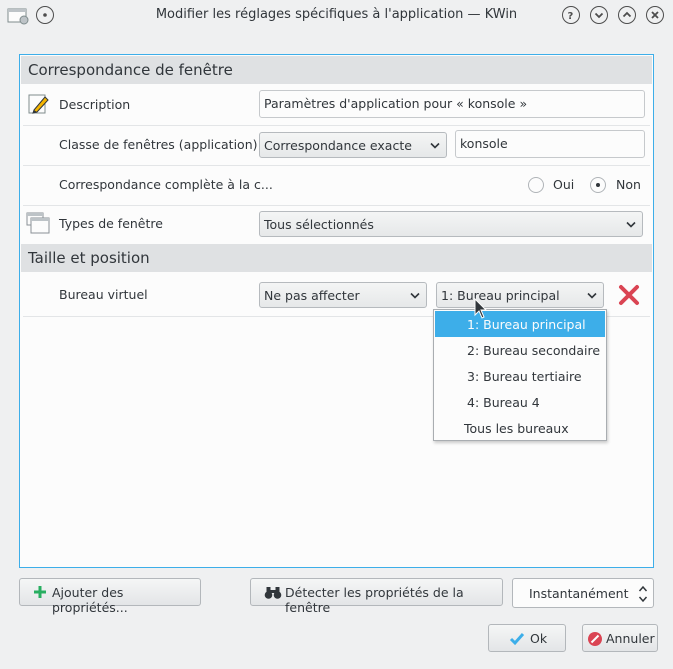  I want to click on virtual-desktop-label: Bureau virtuel, so click(103, 294).